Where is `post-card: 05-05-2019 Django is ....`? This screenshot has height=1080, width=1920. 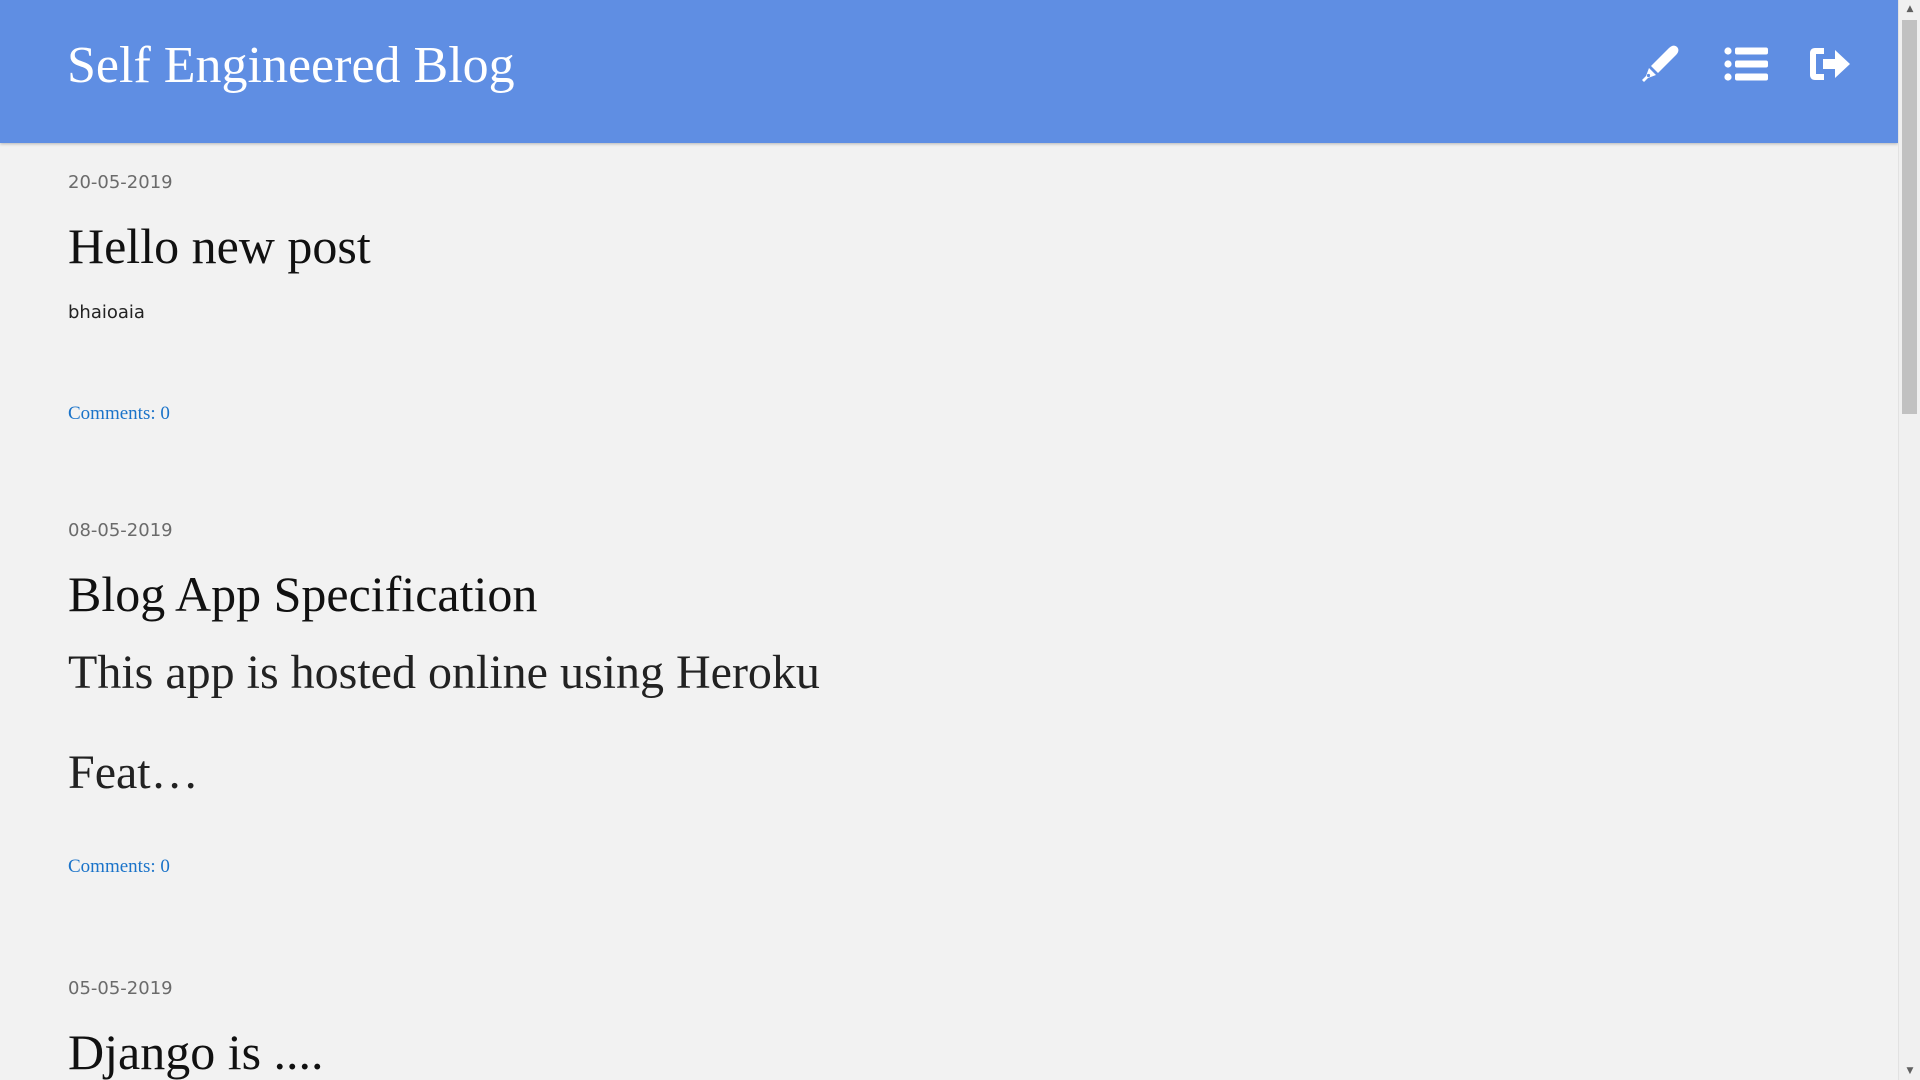
post-card: 05-05-2019 Django is .... is located at coordinates (948, 1029).